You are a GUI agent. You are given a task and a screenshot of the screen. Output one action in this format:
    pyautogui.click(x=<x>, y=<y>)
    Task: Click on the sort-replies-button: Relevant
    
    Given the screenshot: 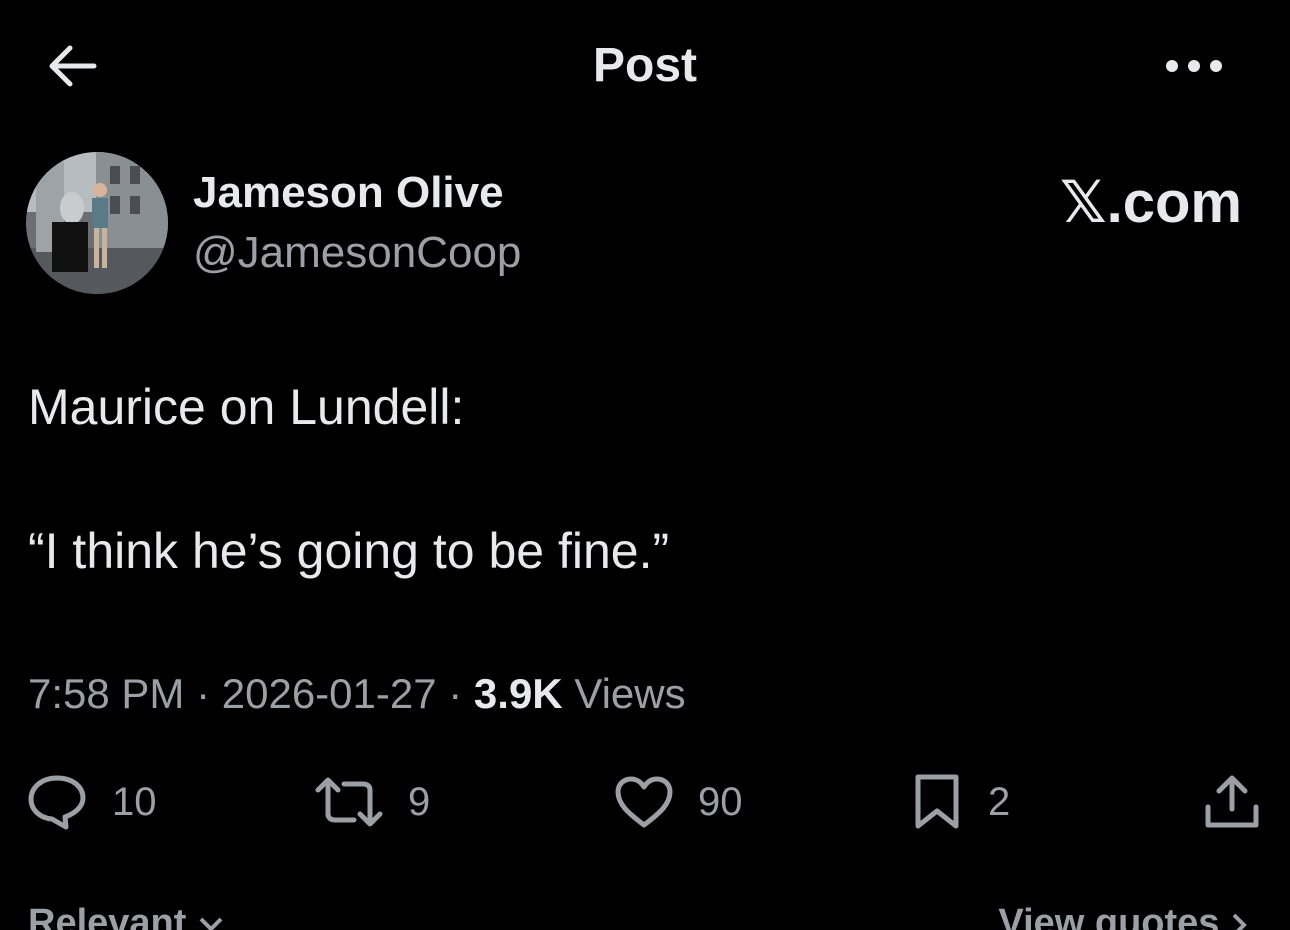 What is the action you would take?
    pyautogui.click(x=126, y=916)
    